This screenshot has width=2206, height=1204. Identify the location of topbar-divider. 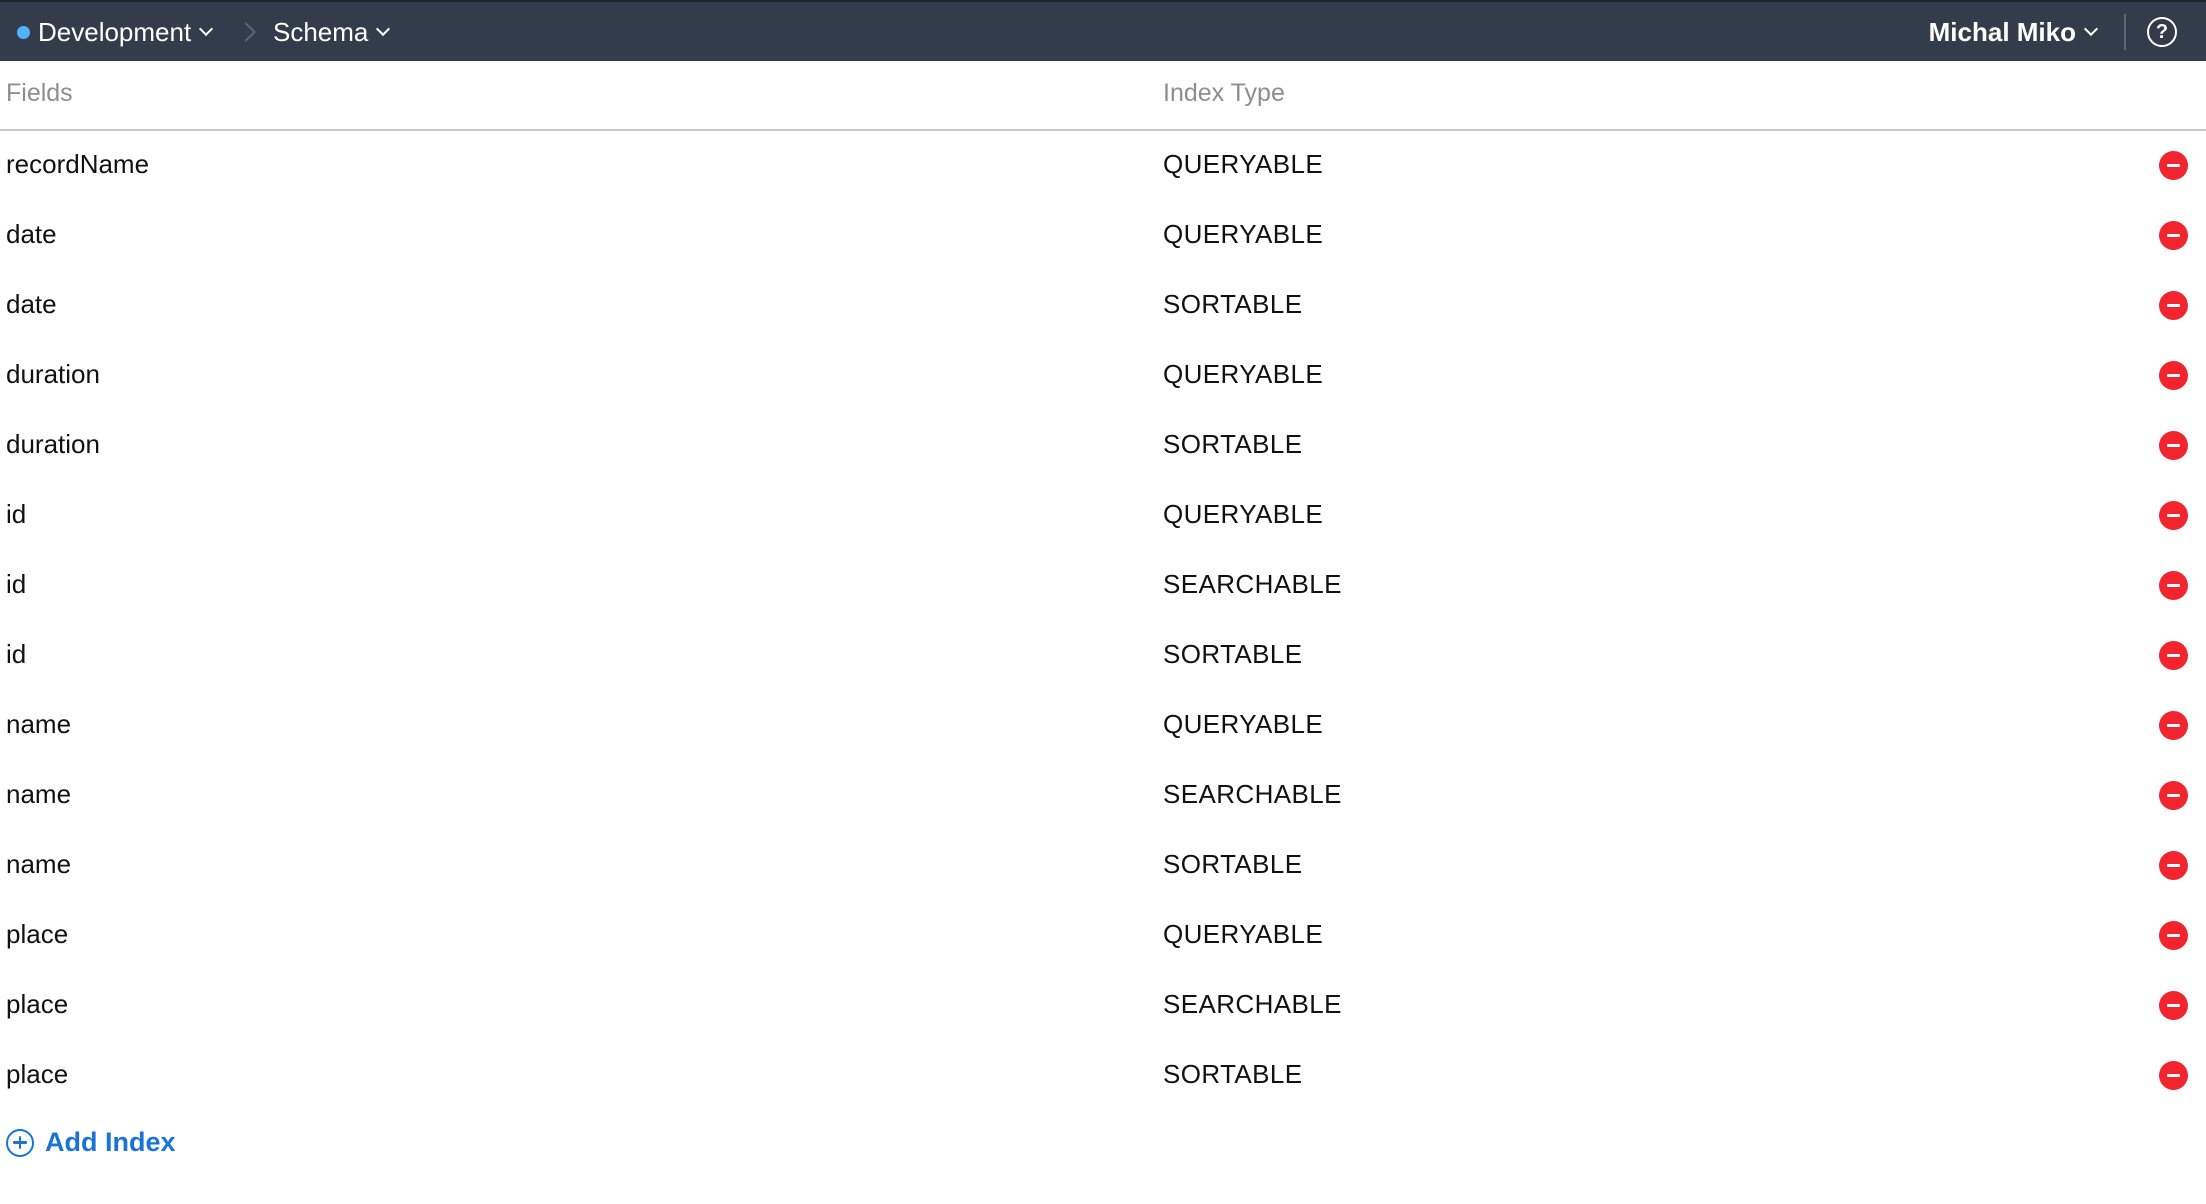
(2125, 32).